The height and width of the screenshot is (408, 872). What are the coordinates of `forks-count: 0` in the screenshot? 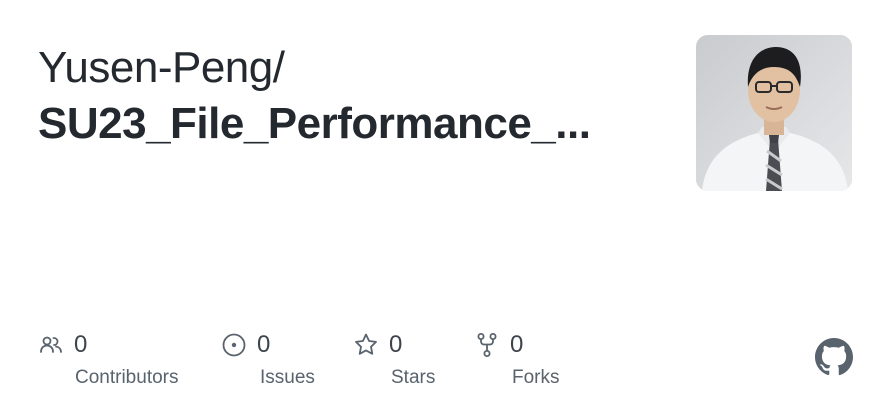 It's located at (517, 344).